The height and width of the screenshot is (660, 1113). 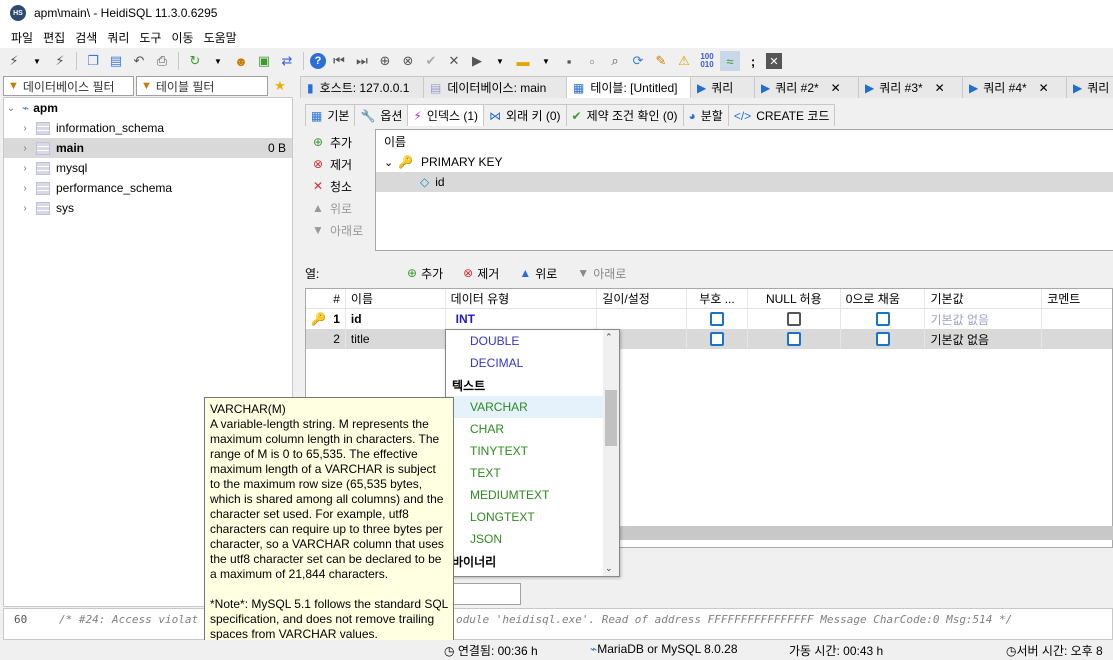 I want to click on save-icon: ▪, so click(x=569, y=61).